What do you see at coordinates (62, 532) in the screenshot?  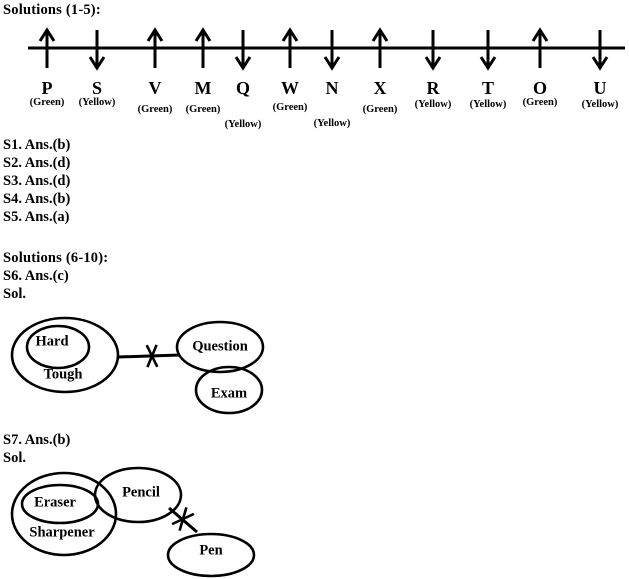 I see `venn-label-sharpener: Sharpener` at bounding box center [62, 532].